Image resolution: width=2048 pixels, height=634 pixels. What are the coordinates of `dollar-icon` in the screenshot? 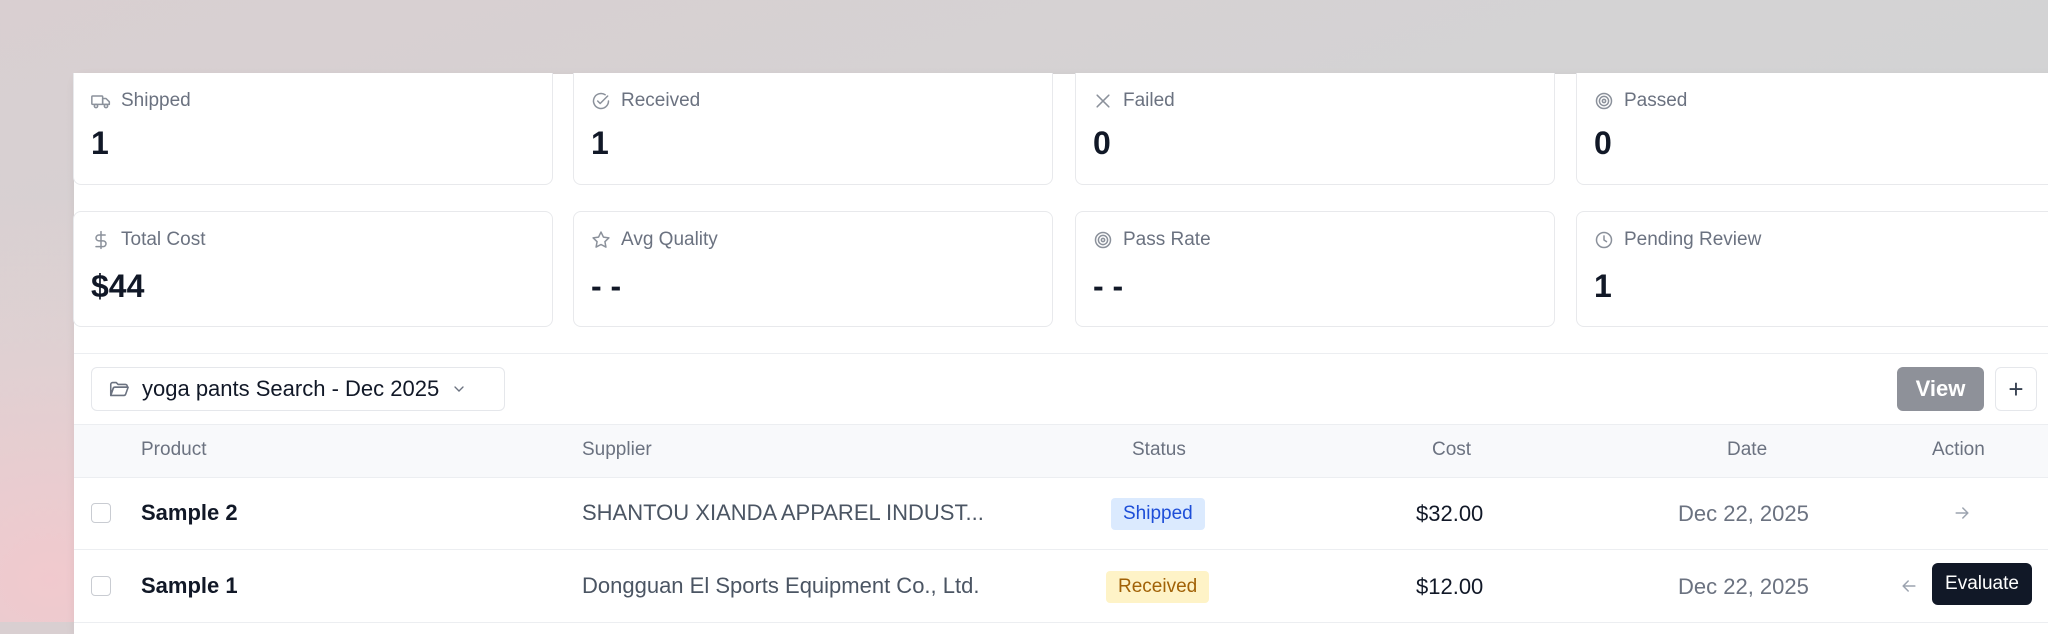 It's located at (101, 240).